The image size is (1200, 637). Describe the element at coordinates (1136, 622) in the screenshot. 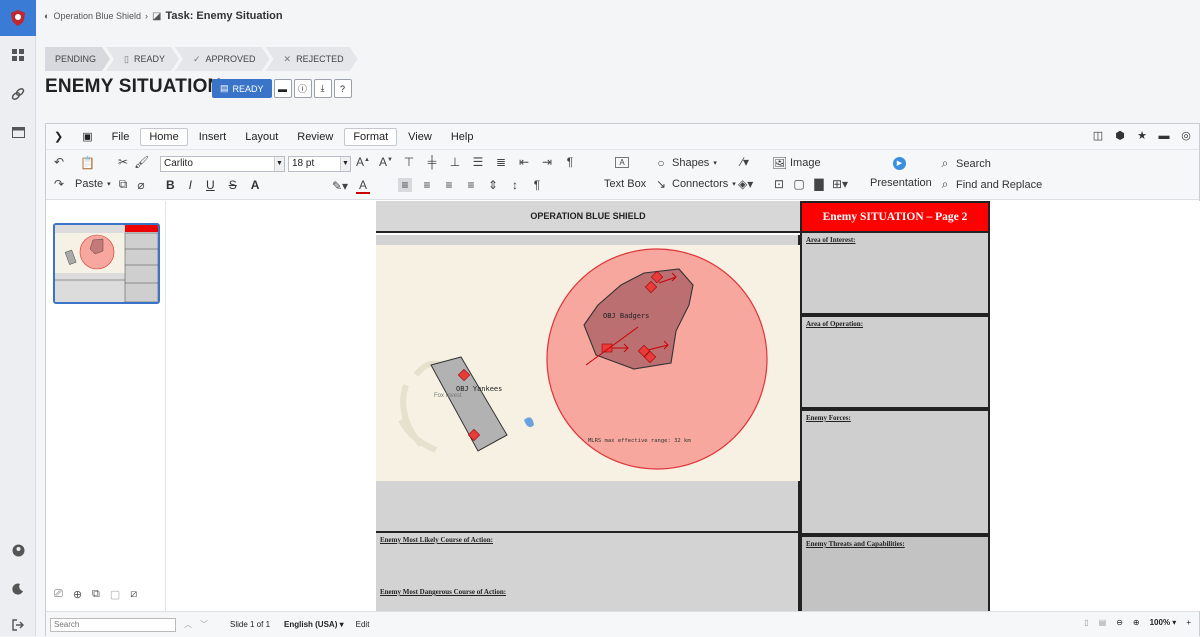

I see `zoom-in-icon: ⊕` at that location.